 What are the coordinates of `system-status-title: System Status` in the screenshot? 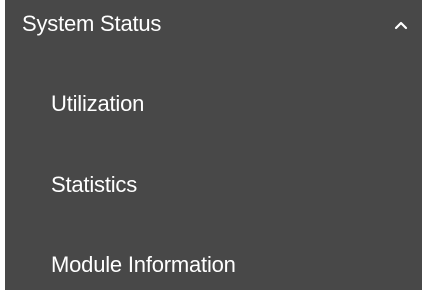 It's located at (92, 23).